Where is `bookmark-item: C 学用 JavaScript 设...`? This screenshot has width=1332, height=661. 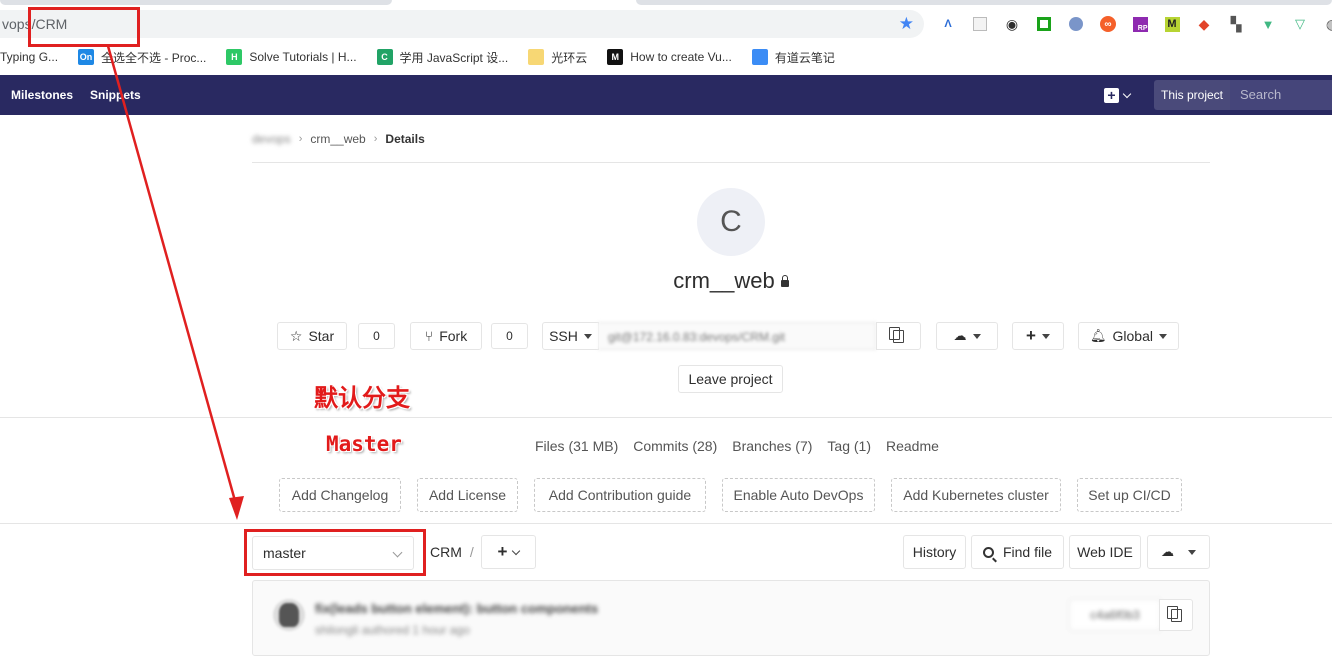
bookmark-item: C 学用 JavaScript 设... is located at coordinates (442, 57).